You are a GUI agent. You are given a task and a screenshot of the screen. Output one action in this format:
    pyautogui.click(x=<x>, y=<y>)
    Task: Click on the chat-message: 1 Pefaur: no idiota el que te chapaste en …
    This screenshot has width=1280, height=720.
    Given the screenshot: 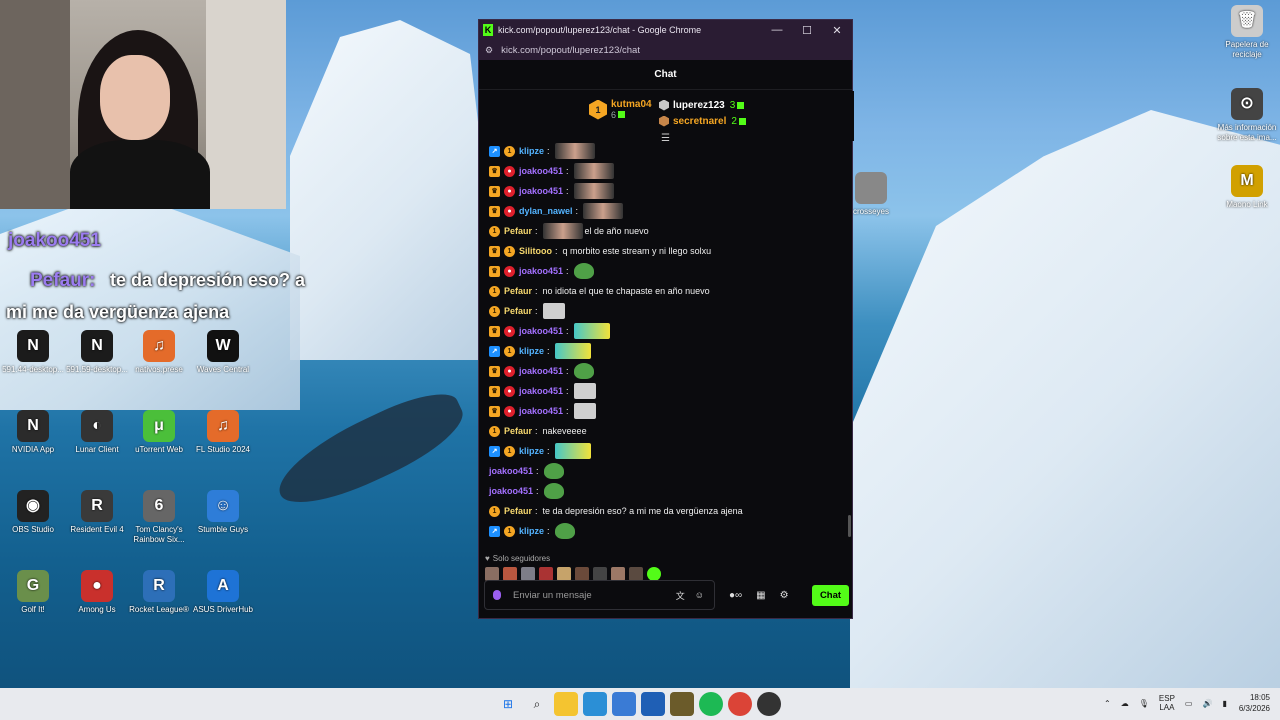 What is the action you would take?
    pyautogui.click(x=666, y=291)
    